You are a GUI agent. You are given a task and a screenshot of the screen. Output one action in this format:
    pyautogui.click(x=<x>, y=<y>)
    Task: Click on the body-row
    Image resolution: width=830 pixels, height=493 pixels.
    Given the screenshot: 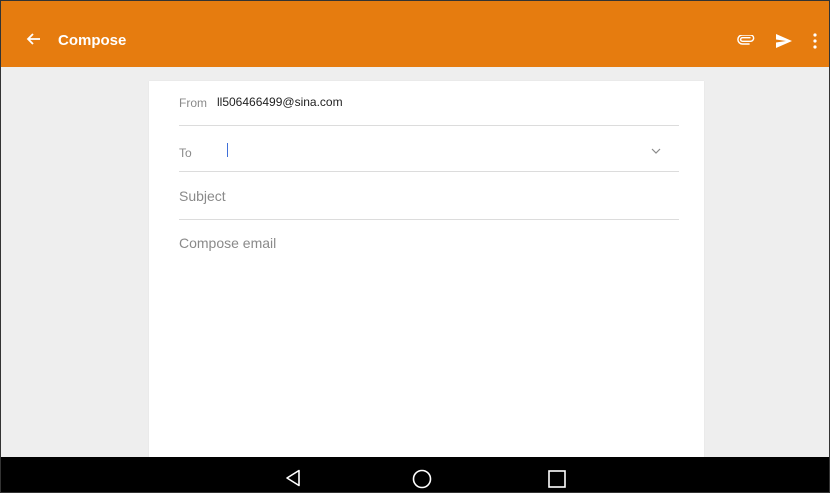 What is the action you would take?
    pyautogui.click(x=429, y=250)
    